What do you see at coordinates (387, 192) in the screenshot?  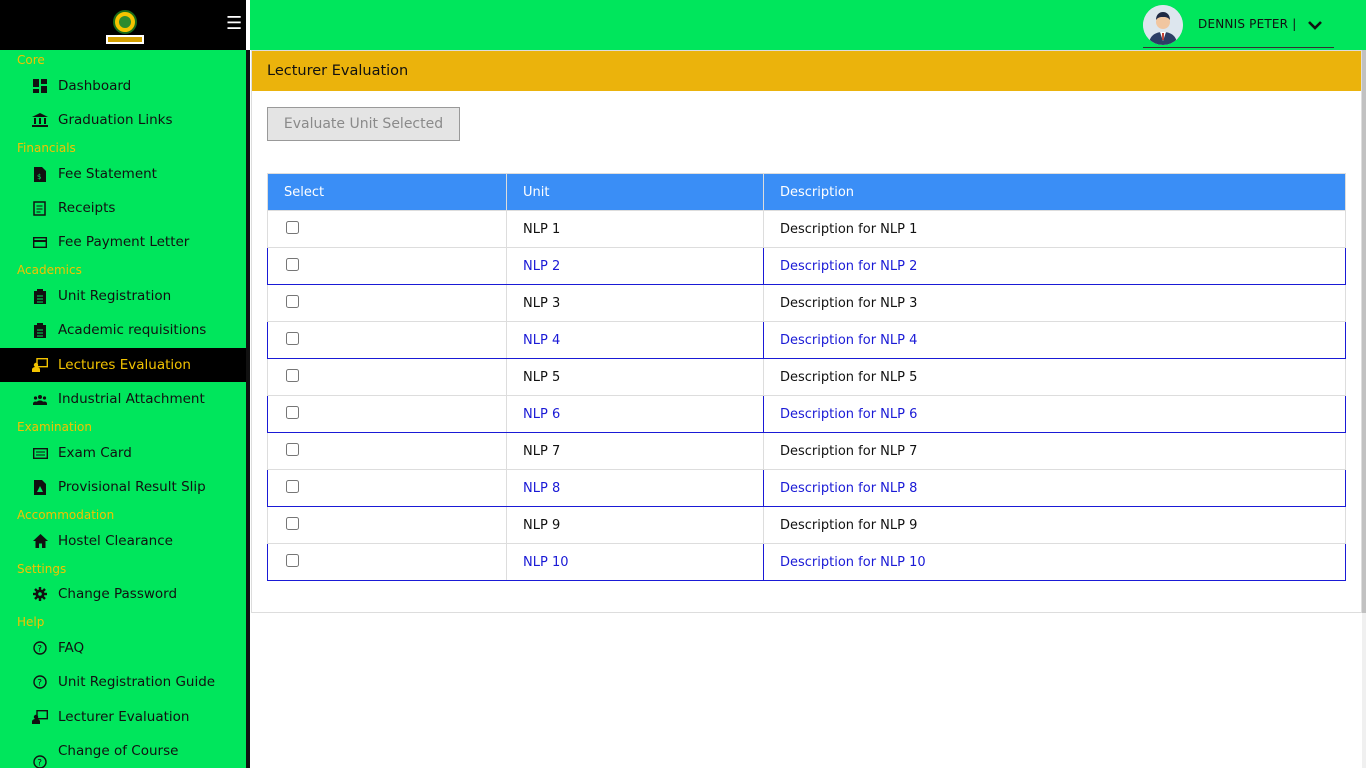 I see `column-header-select: Select` at bounding box center [387, 192].